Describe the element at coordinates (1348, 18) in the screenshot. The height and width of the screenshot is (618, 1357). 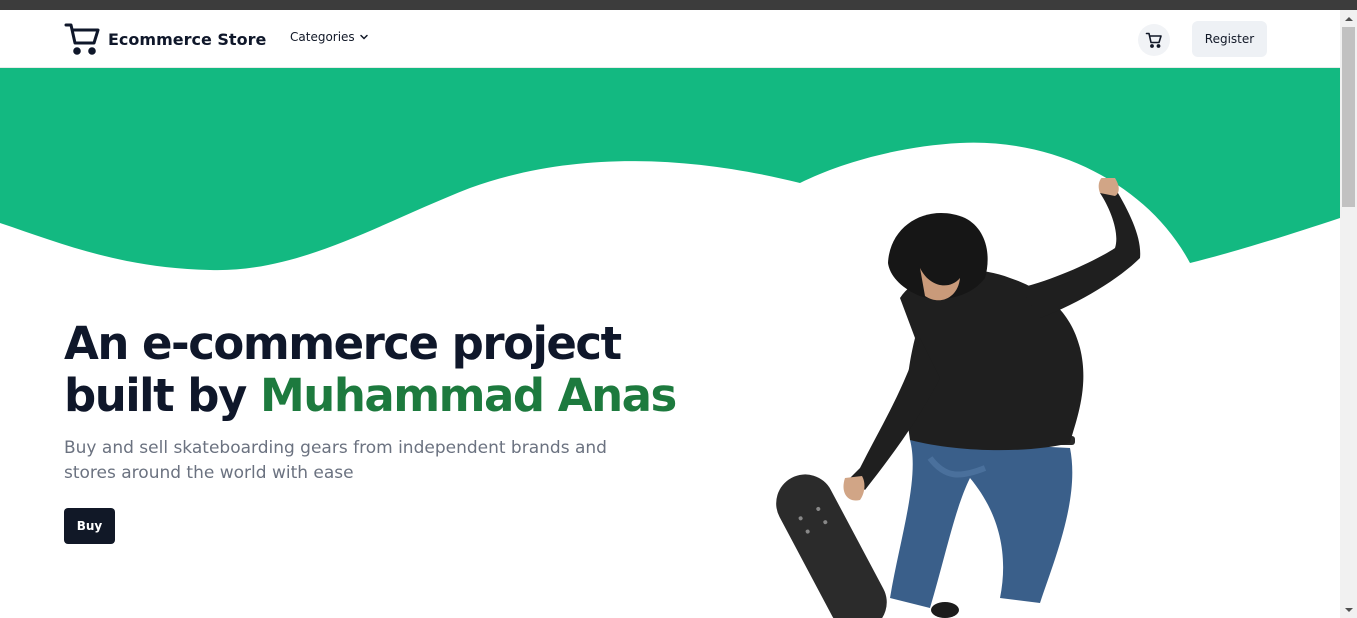
I see `scroll-up-arrow-icon` at that location.